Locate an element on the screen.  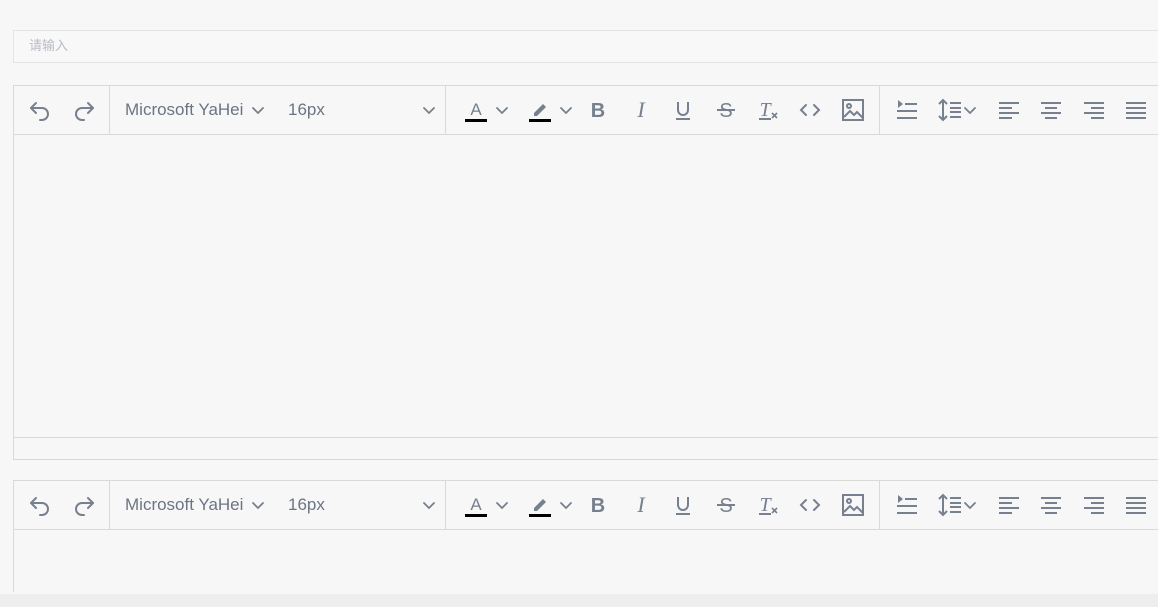
text-input is located at coordinates (586, 46).